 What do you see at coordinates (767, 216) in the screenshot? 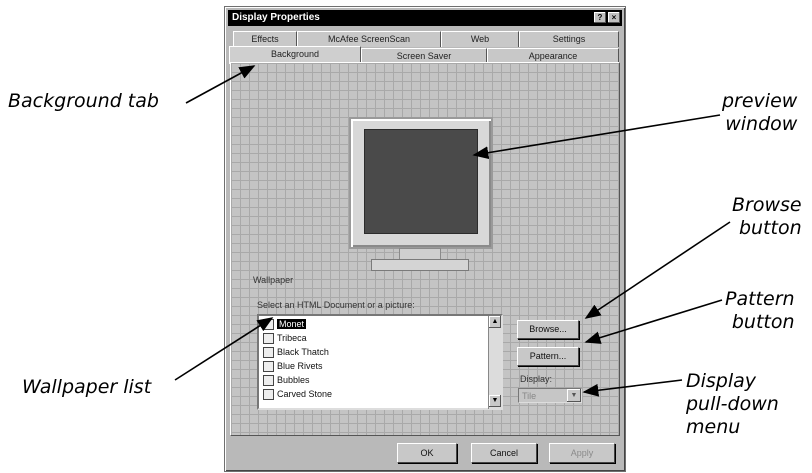
I see `callout-browse-button: Browse button` at bounding box center [767, 216].